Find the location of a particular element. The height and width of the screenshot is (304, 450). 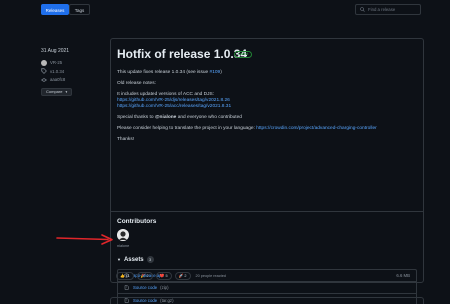

reaction-emoji: ❤️ is located at coordinates (162, 276).